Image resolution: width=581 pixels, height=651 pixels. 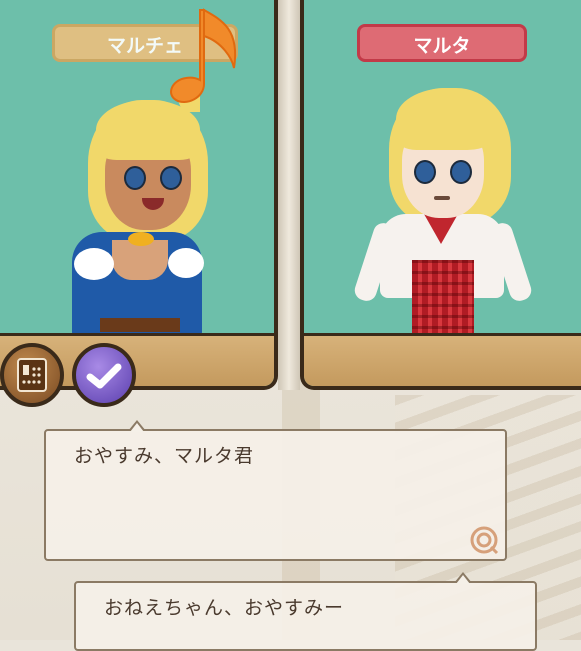 I want to click on speaker-name-tag-right: マルタ, so click(x=442, y=43).